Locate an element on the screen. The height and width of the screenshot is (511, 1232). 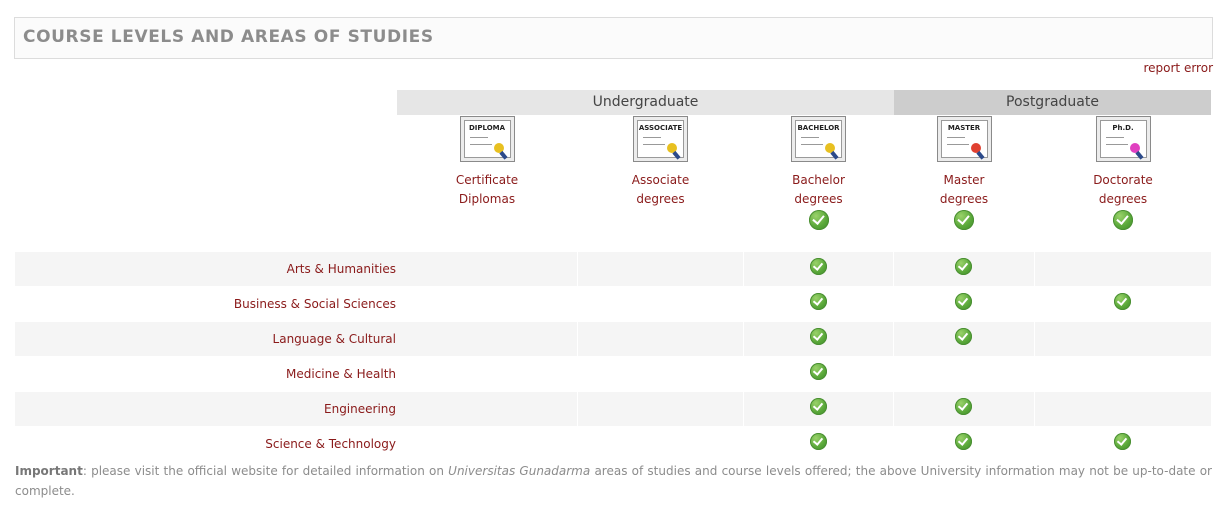
level-bachelor-degrees: BACHELOR Bachelor degrees is located at coordinates (818, 174).